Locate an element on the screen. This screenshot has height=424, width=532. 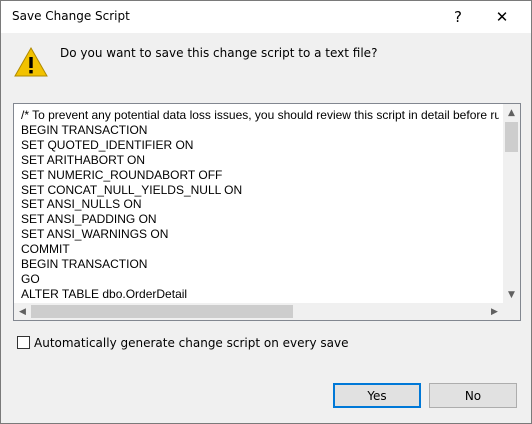
help-button: ? is located at coordinates (458, 17).